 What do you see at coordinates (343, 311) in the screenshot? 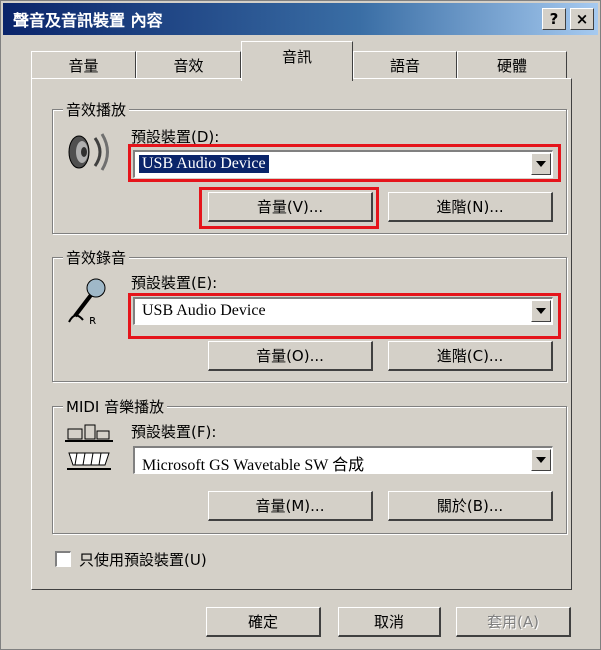
I see `recording-device-select: USB Audio Device` at bounding box center [343, 311].